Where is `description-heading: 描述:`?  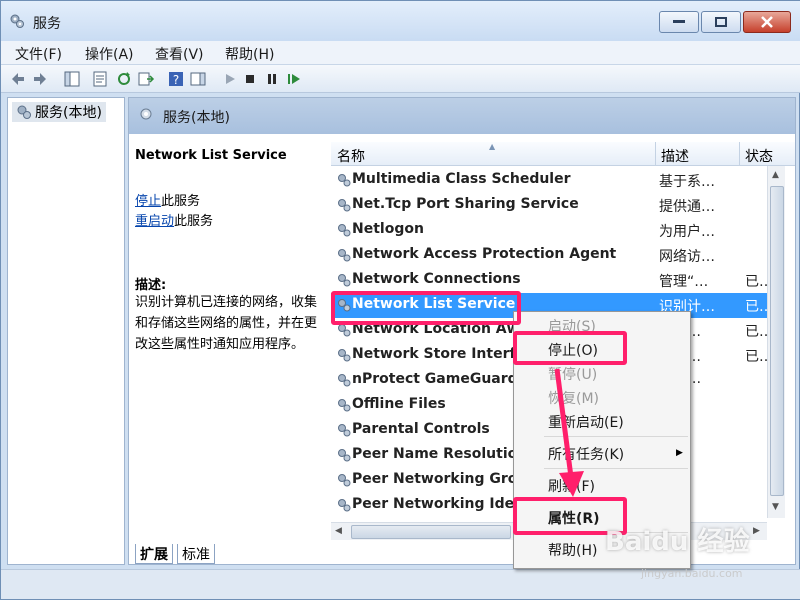
description-heading: 描述: is located at coordinates (151, 285).